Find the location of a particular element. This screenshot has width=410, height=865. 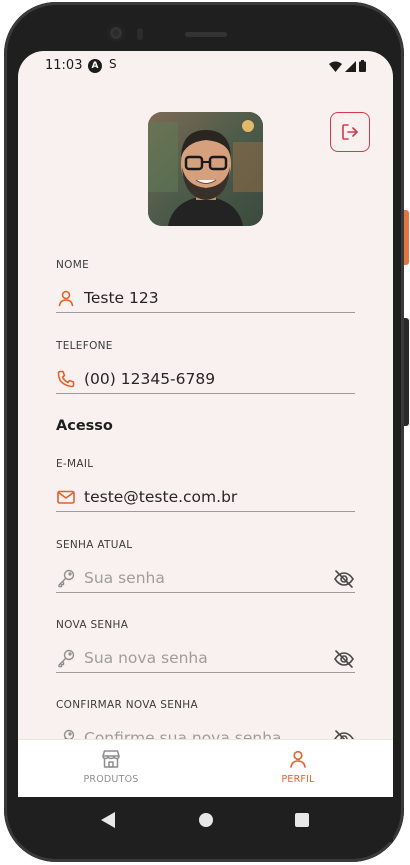

signal-icon is located at coordinates (350, 66).